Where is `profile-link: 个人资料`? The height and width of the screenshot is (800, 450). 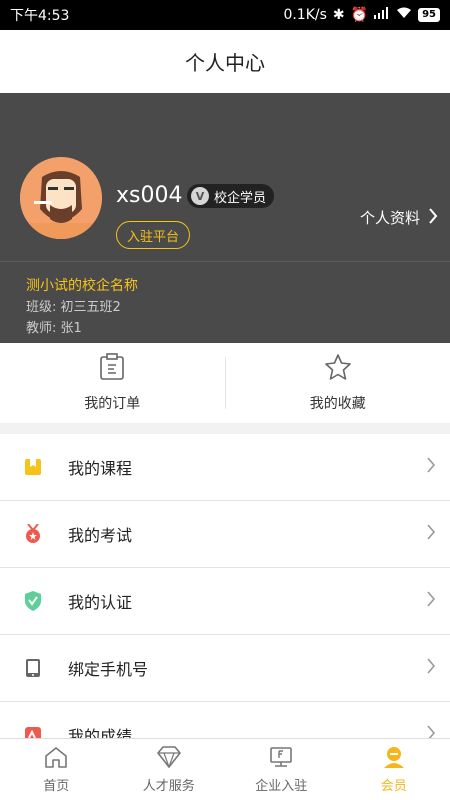 profile-link: 个人资料 is located at coordinates (399, 217).